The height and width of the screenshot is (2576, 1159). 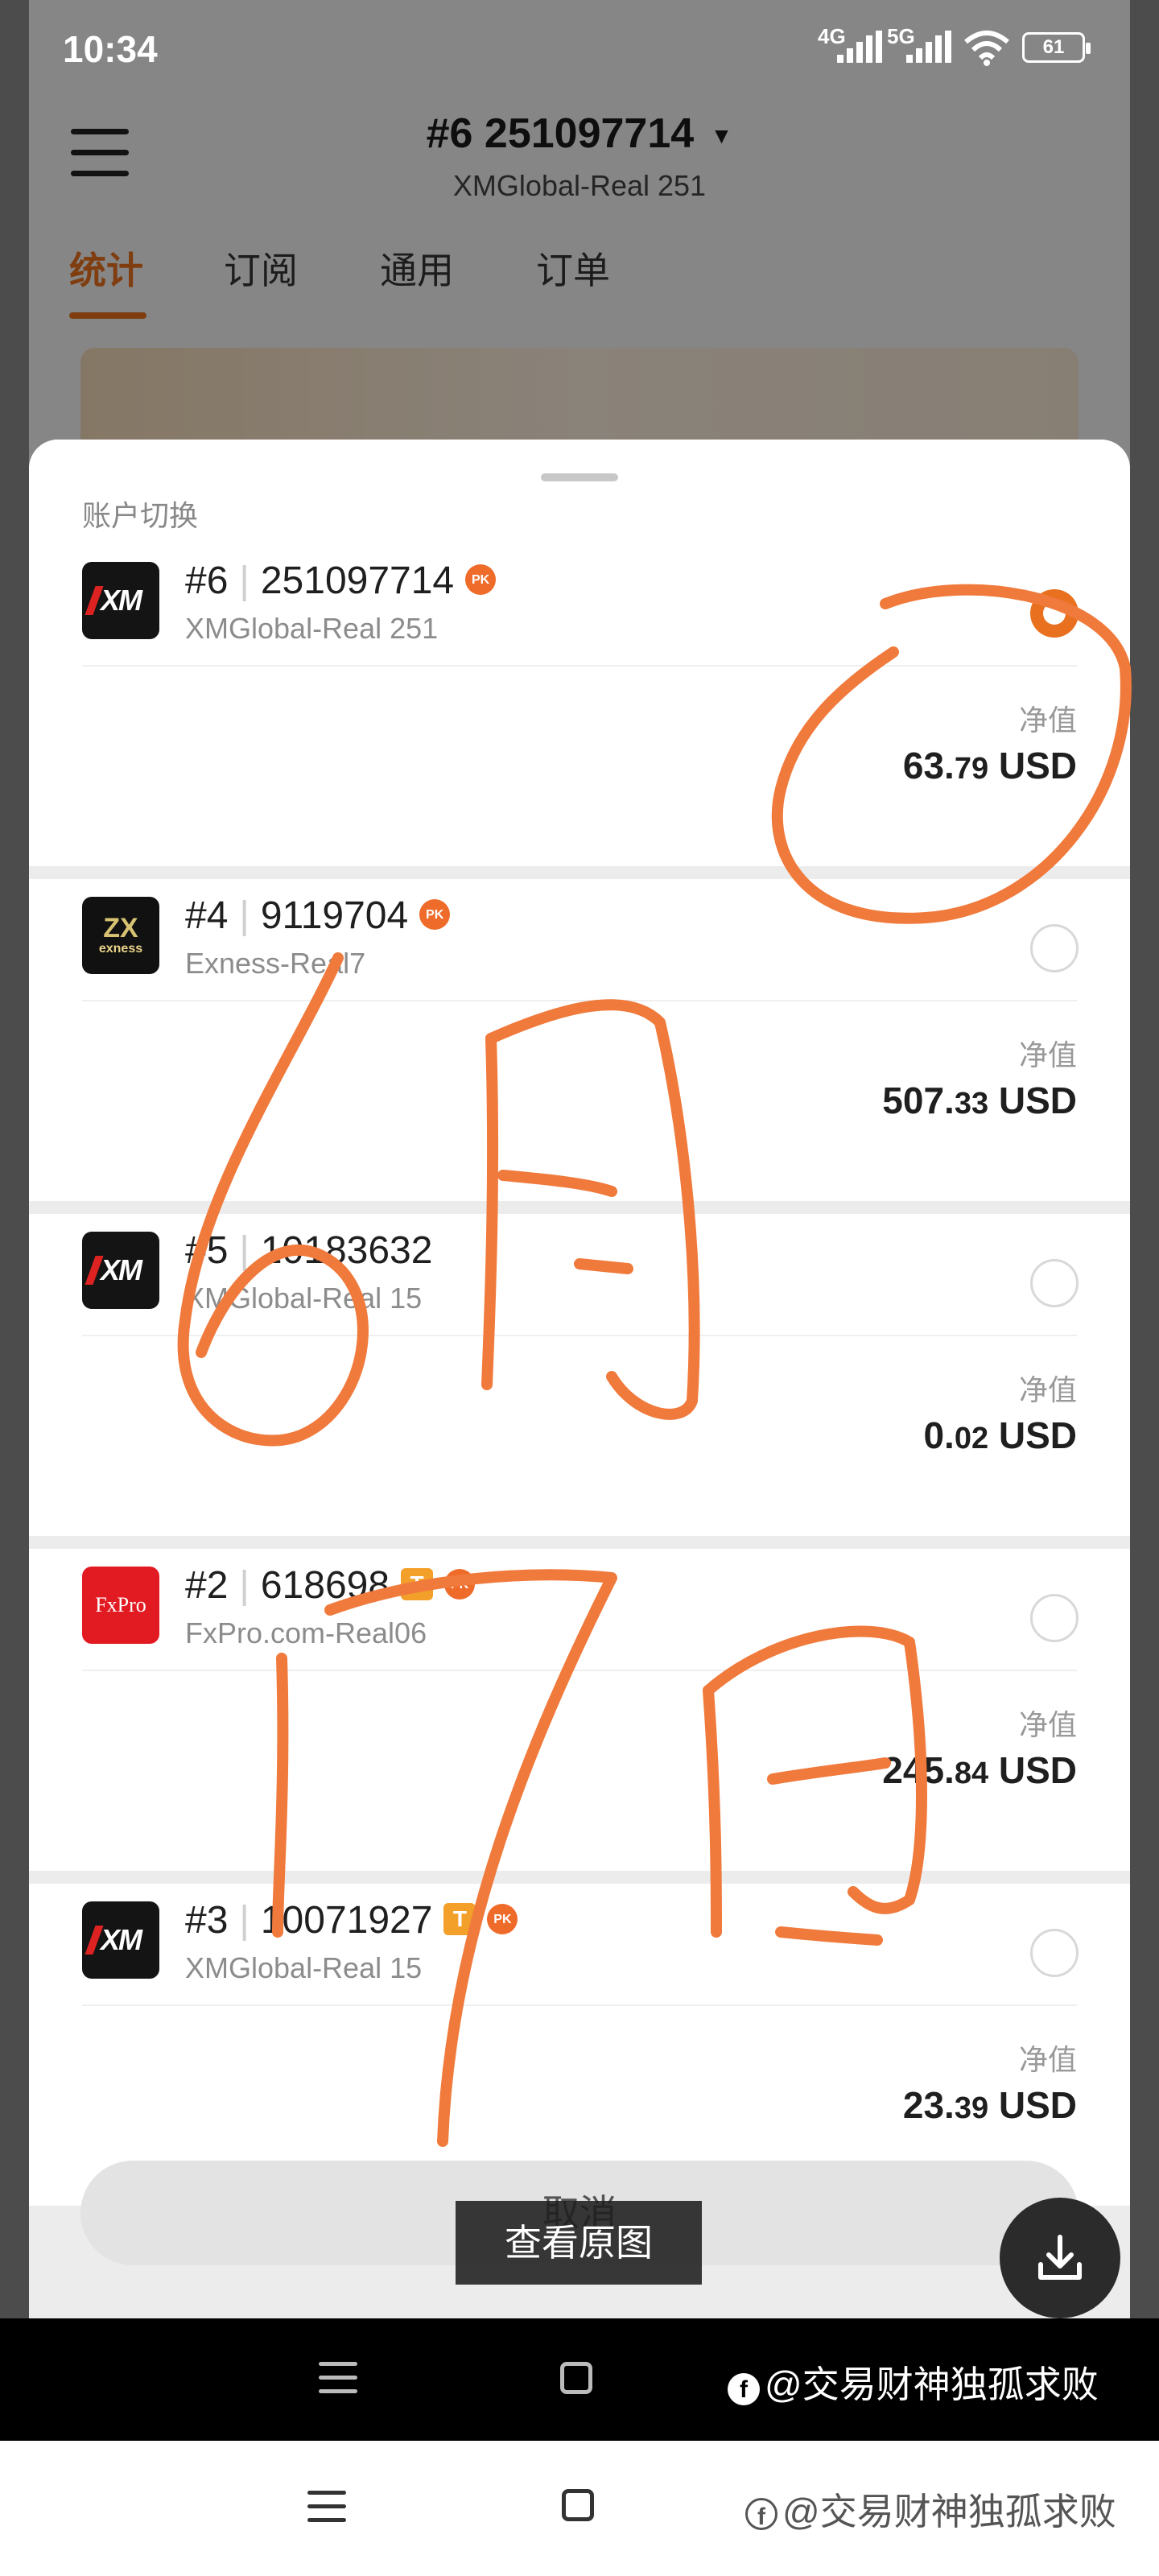 I want to click on exness-logo-icon: ZX exness, so click(x=120, y=935).